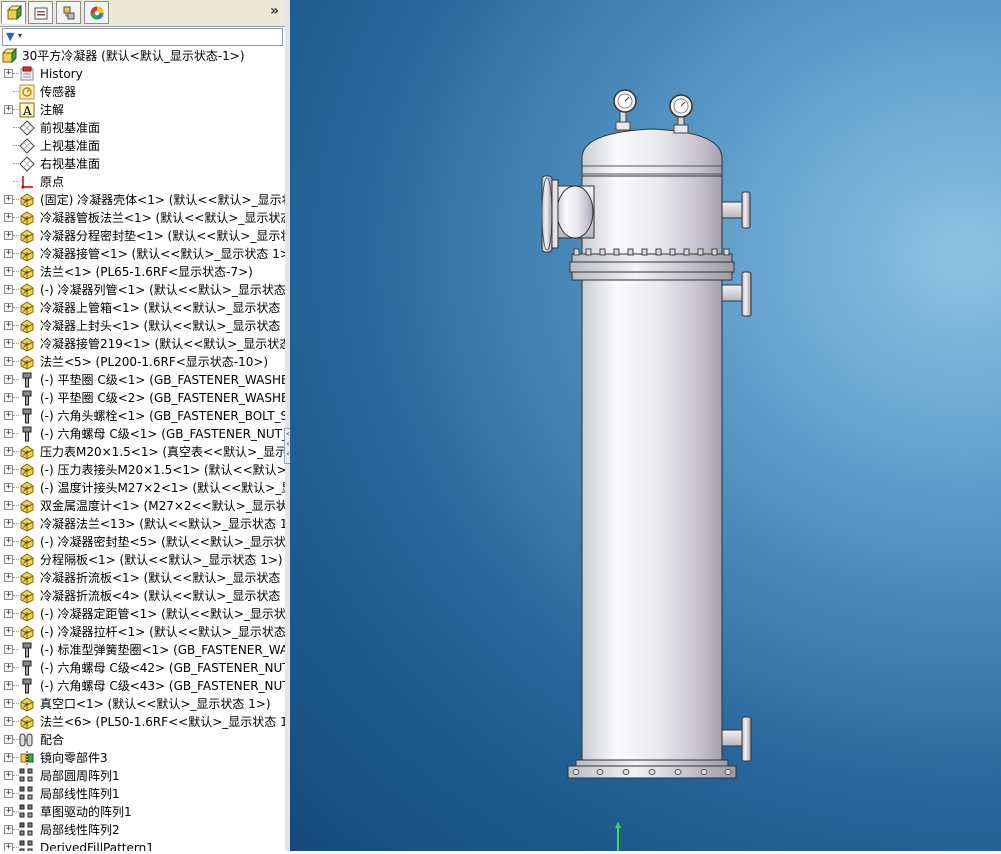 Image resolution: width=1001 pixels, height=854 pixels. What do you see at coordinates (162, 380) in the screenshot?
I see `tree-item-label: (-) 平垫圈 C级<1> (GB_FASTENER_WASHEI` at bounding box center [162, 380].